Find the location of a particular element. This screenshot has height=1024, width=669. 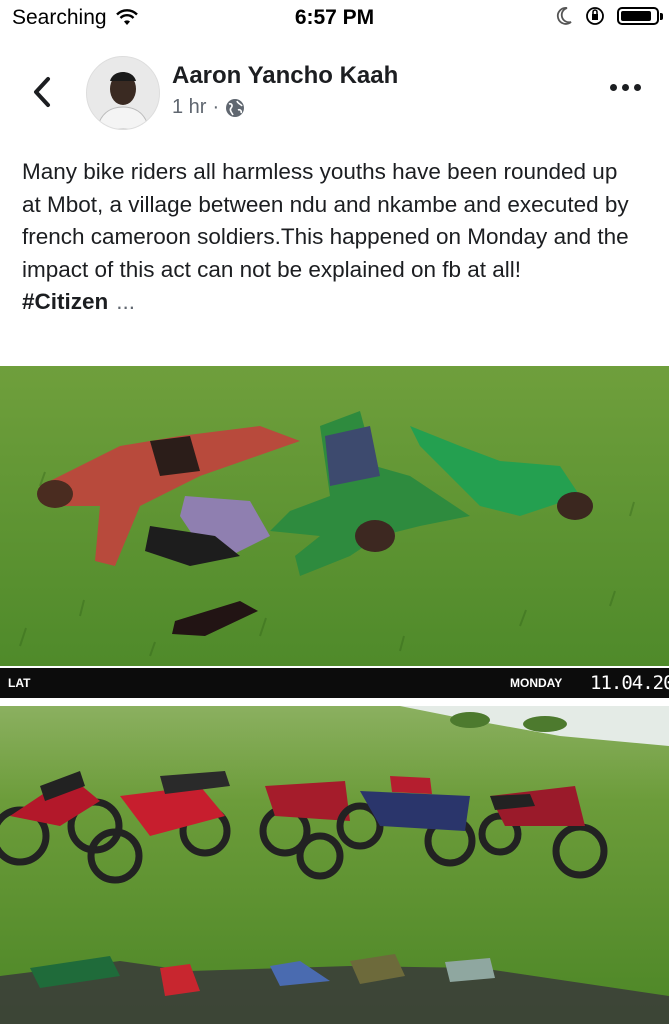

post-header: Aaron Yancho Kaah 1 hr · is located at coordinates (334, 92).